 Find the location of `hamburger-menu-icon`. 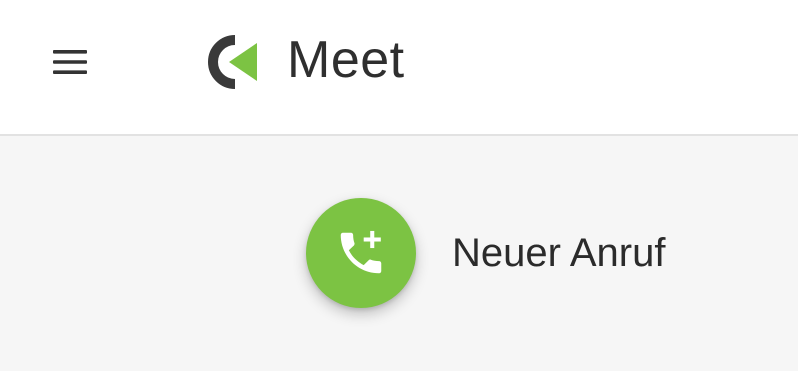

hamburger-menu-icon is located at coordinates (70, 62).